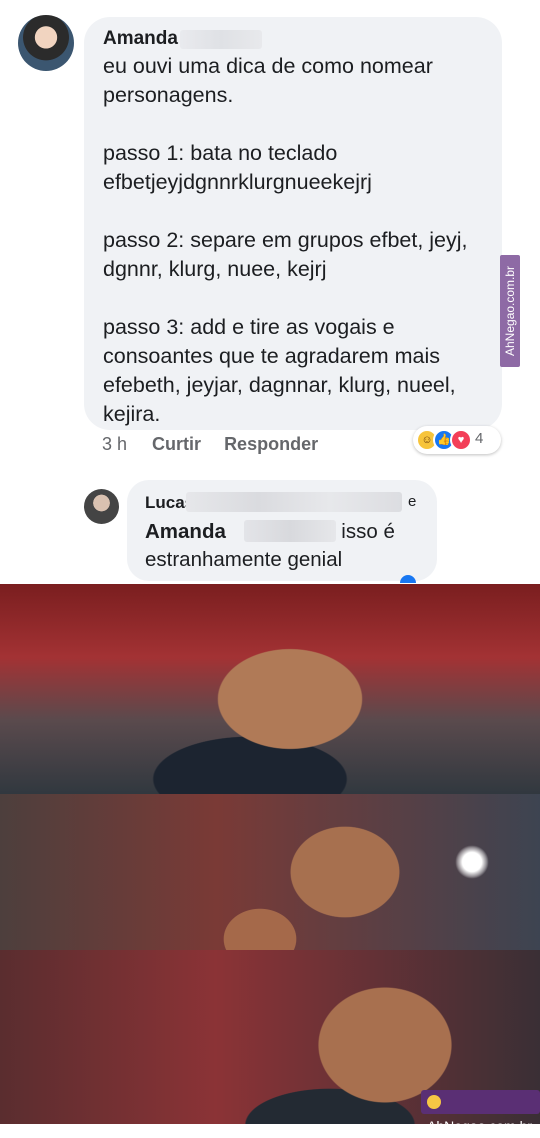 Image resolution: width=540 pixels, height=1138 pixels. What do you see at coordinates (479, 438) in the screenshot?
I see `reaction-count: 4` at bounding box center [479, 438].